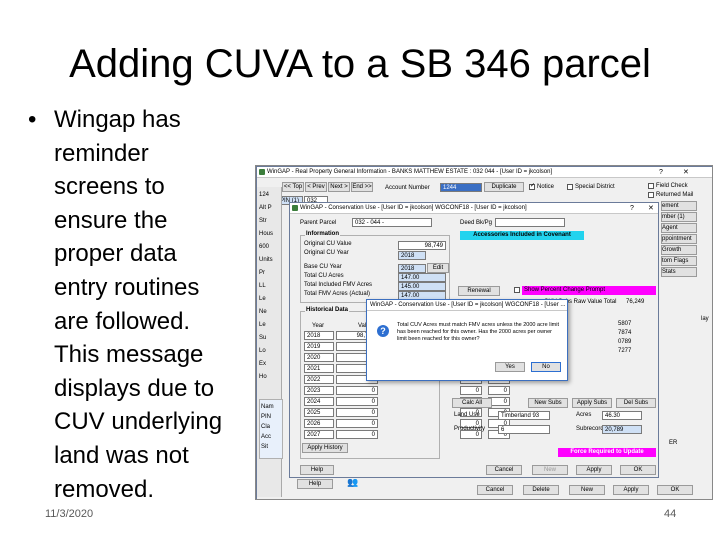 The height and width of the screenshot is (540, 720). Describe the element at coordinates (524, 429) in the screenshot. I see `productivity-select: 6` at that location.